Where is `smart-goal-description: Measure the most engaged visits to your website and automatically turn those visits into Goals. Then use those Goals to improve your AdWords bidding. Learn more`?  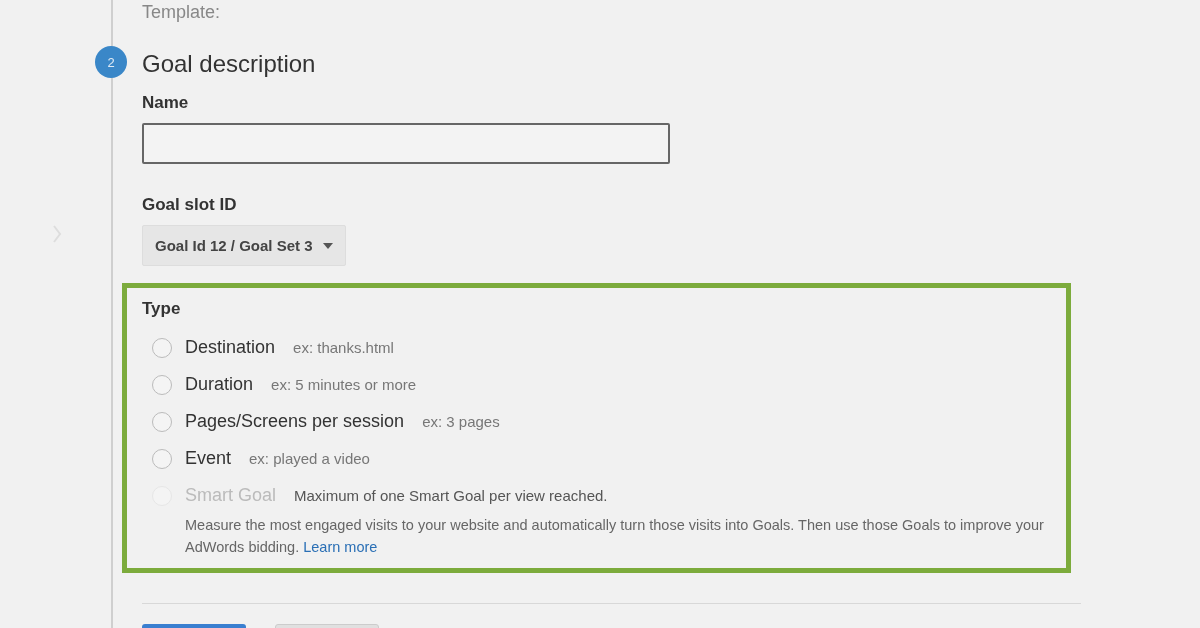 smart-goal-description: Measure the most engaged visits to your website and automatically turn those visits into Goals. Then use those Goals to improve your AdWords bidding. Learn more is located at coordinates (615, 536).